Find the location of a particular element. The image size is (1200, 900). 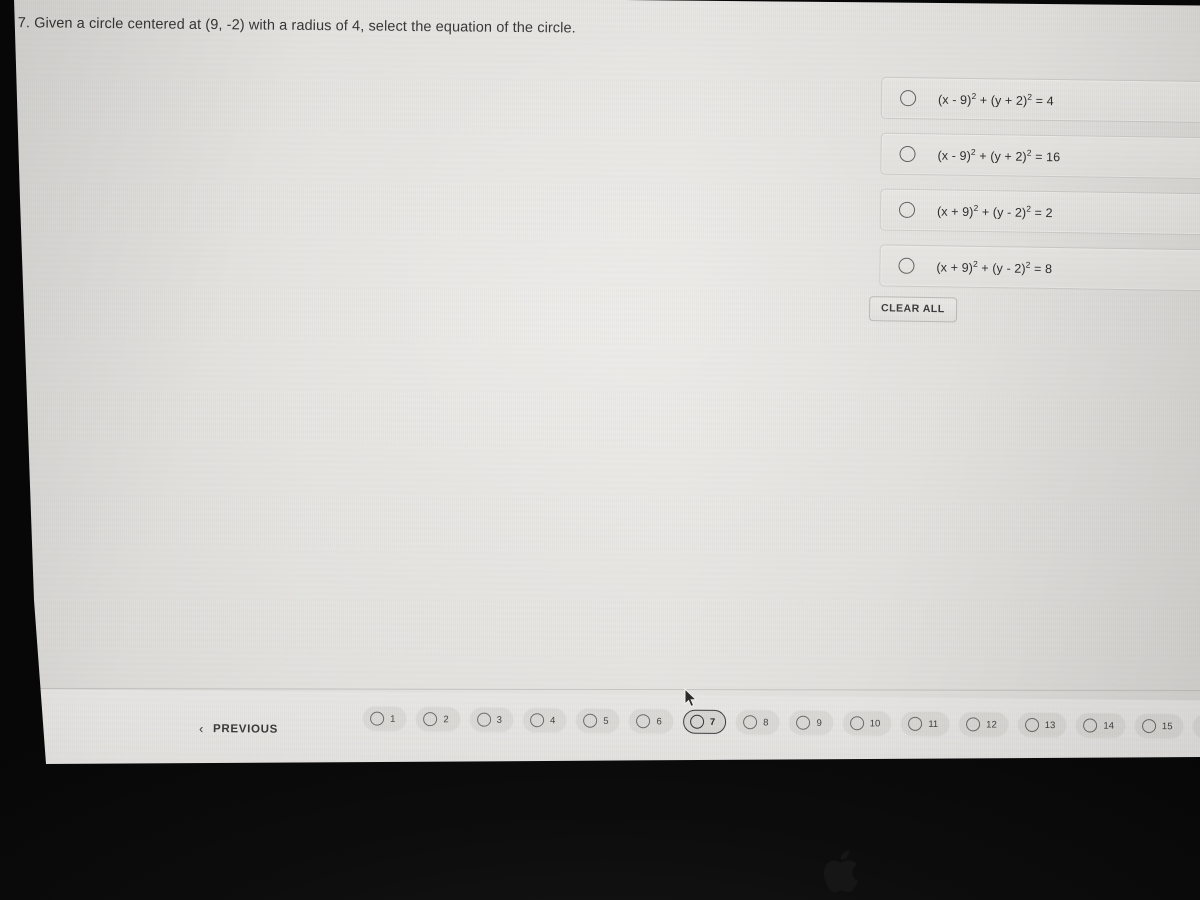

pager-item-5: 5 is located at coordinates (598, 720).